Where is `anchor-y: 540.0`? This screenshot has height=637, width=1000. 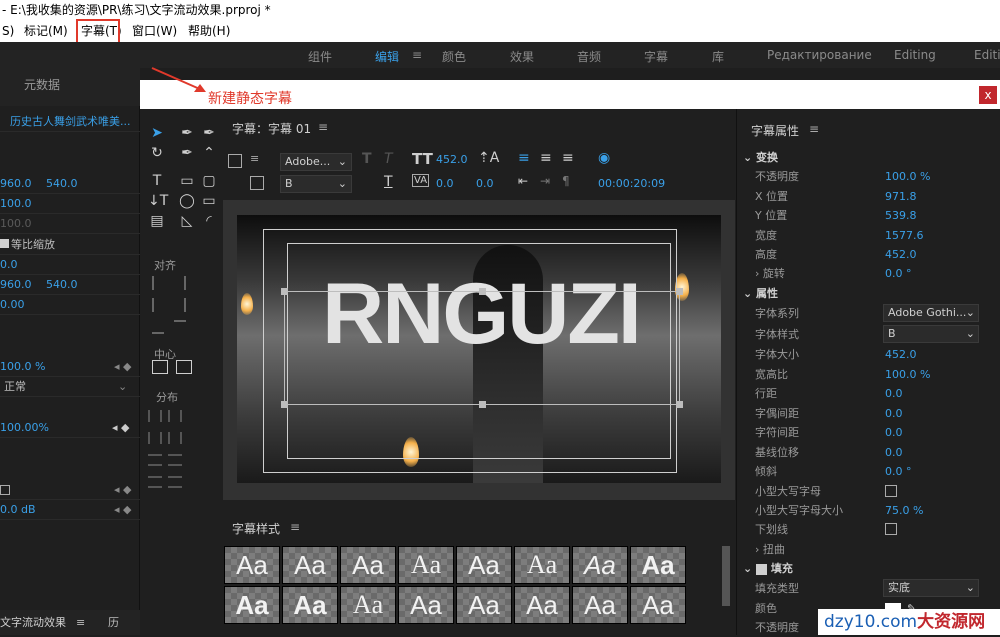 anchor-y: 540.0 is located at coordinates (62, 285).